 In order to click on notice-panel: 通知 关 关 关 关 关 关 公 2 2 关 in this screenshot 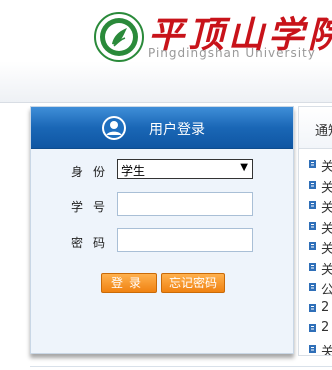, I will do `click(315, 231)`.